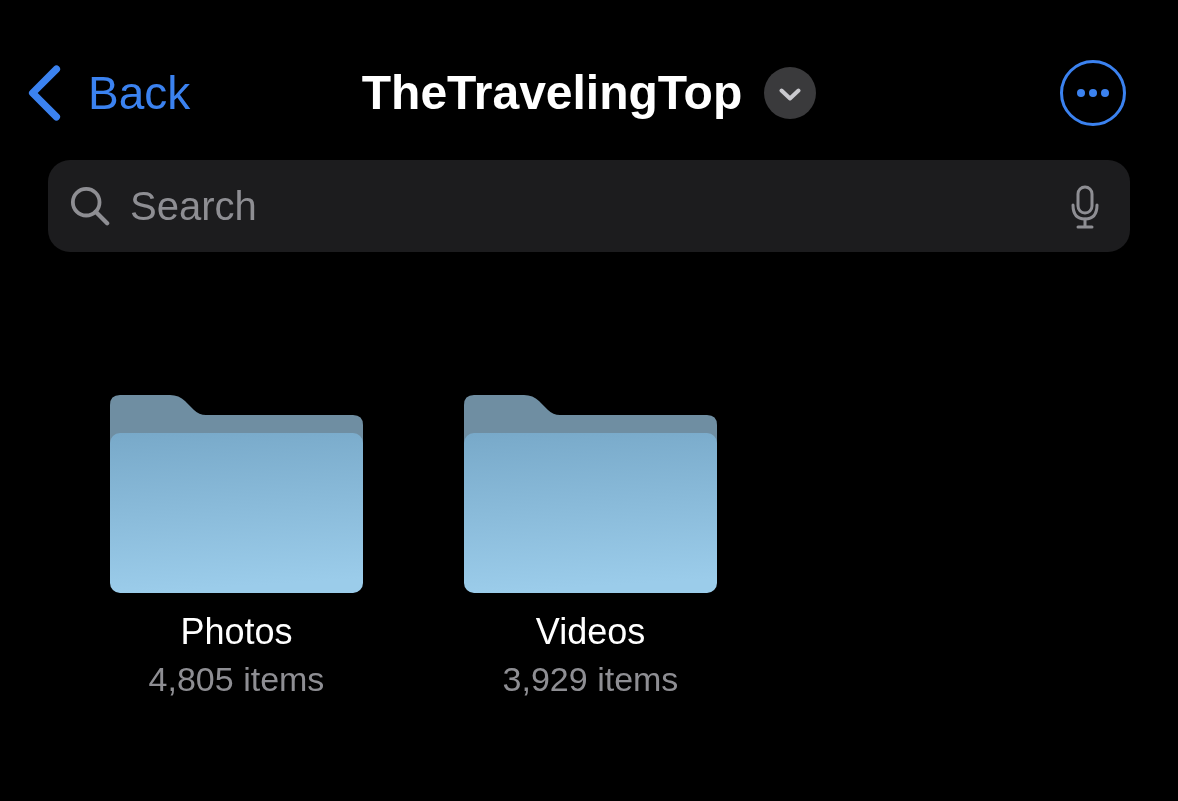  What do you see at coordinates (590, 632) in the screenshot?
I see `folder-name: Videos` at bounding box center [590, 632].